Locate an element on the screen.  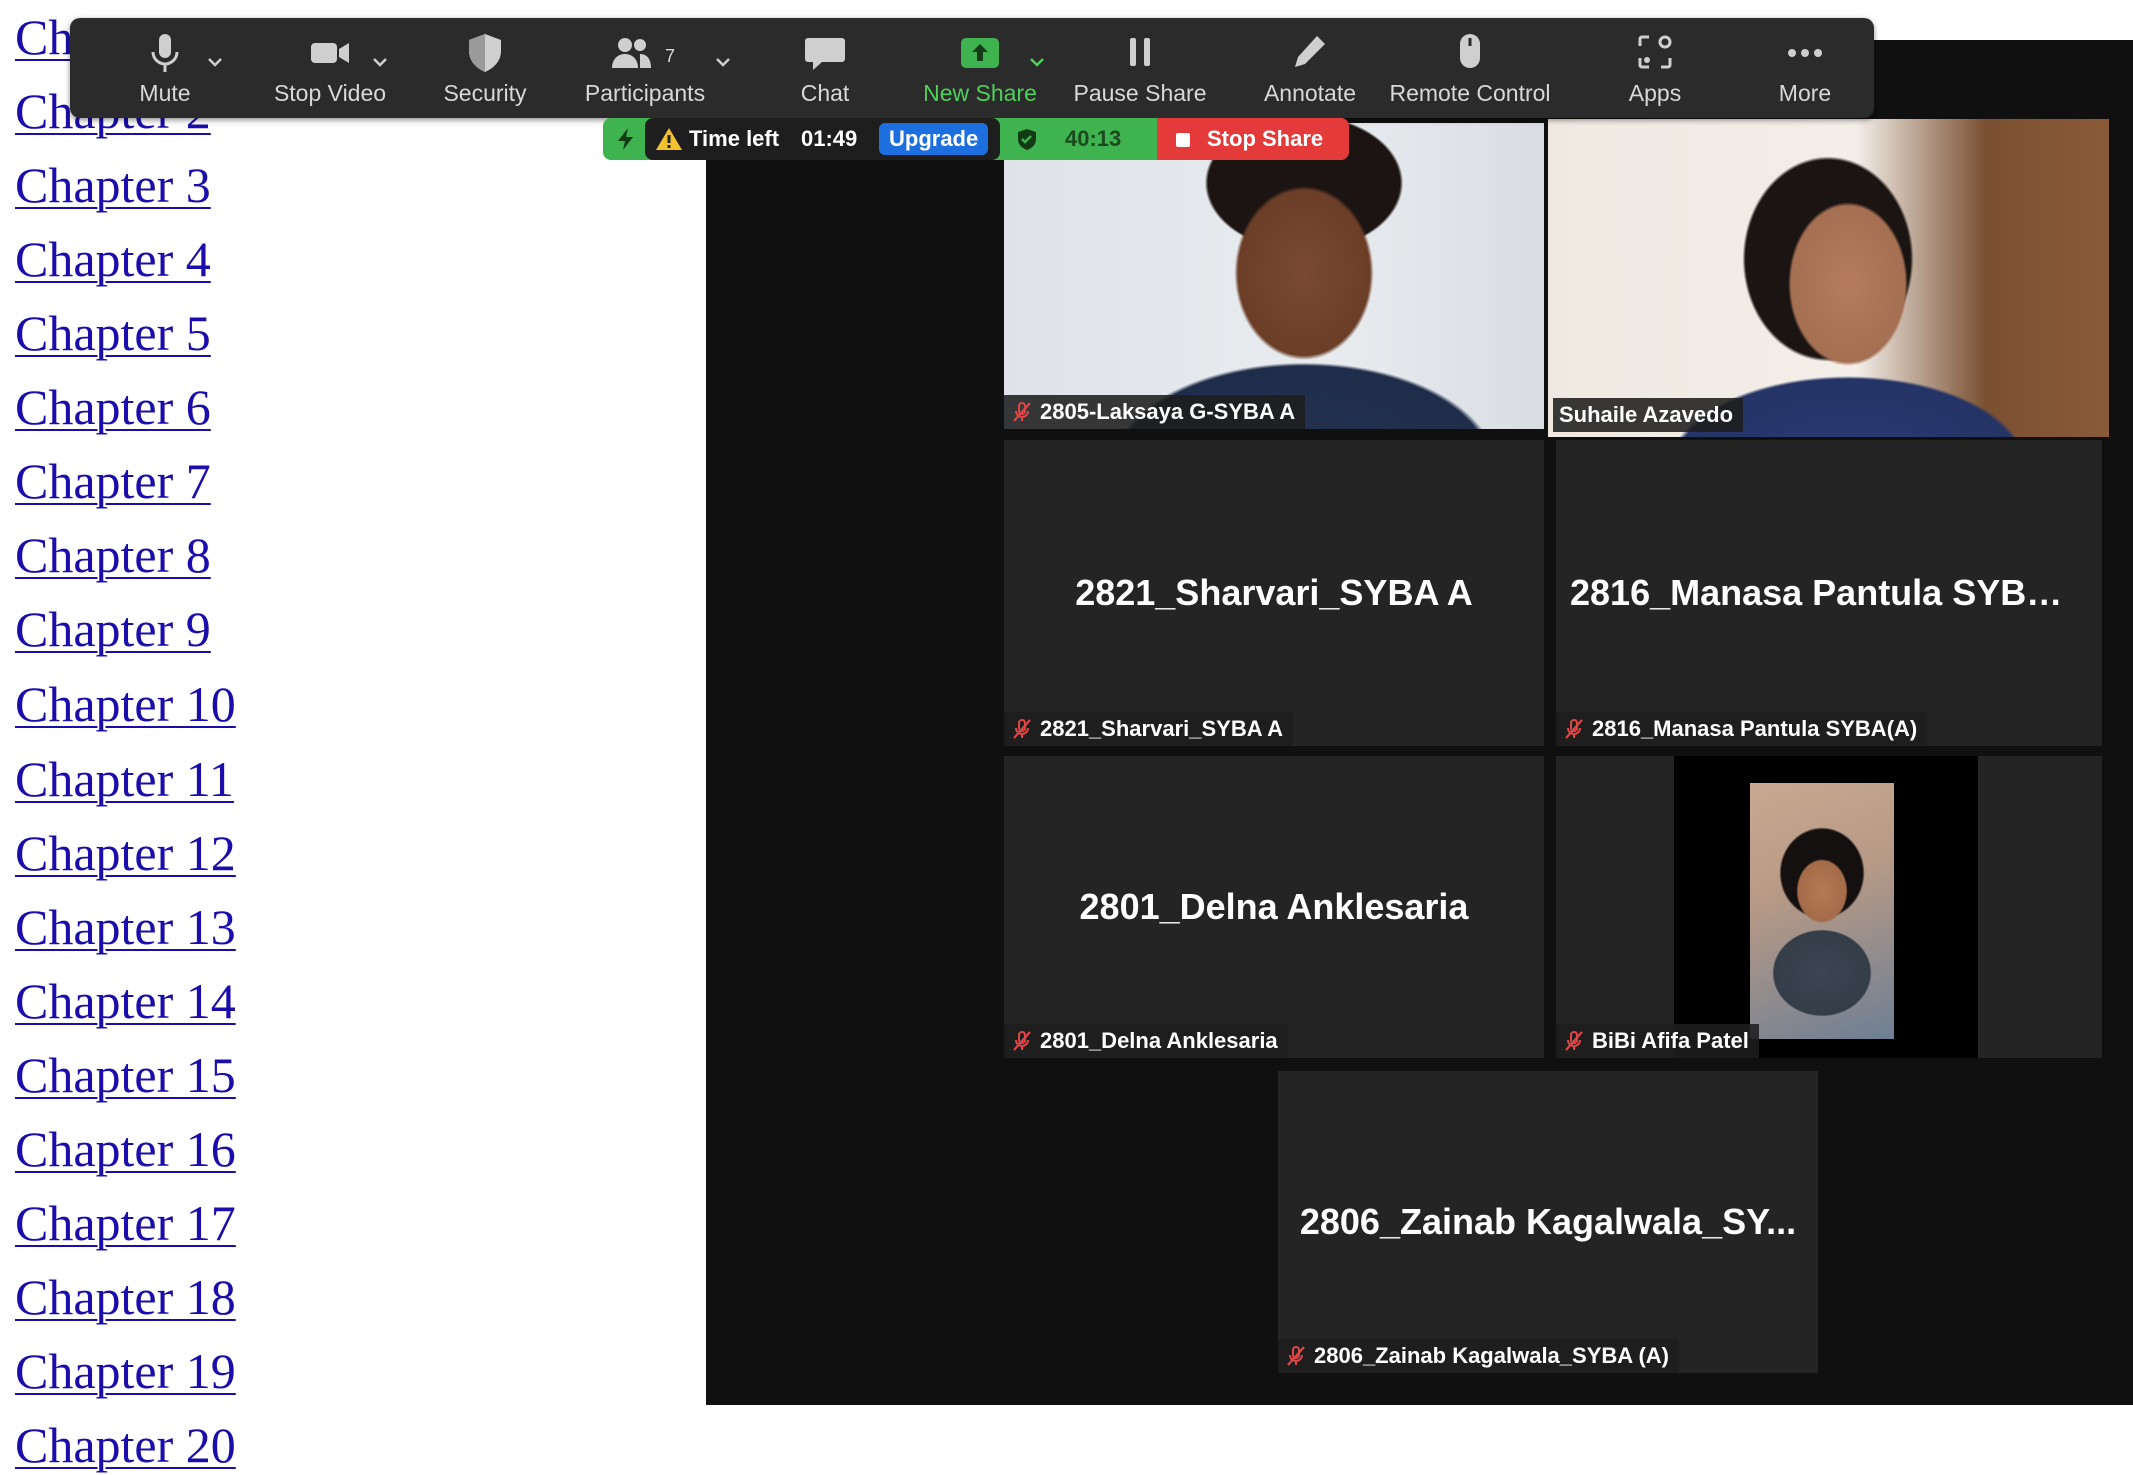
mute-button: Mute is located at coordinates (165, 68).